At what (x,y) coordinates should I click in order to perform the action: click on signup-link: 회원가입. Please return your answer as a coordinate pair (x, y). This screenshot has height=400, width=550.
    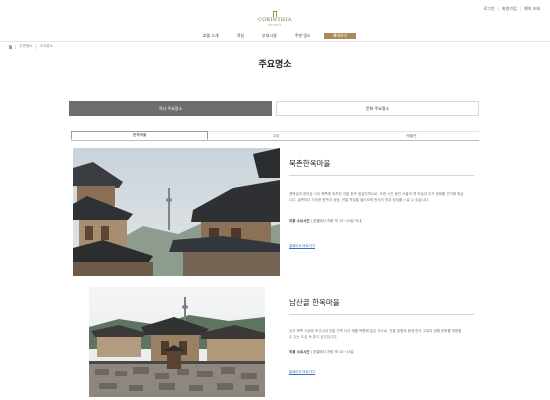
    Looking at the image, I should click on (509, 9).